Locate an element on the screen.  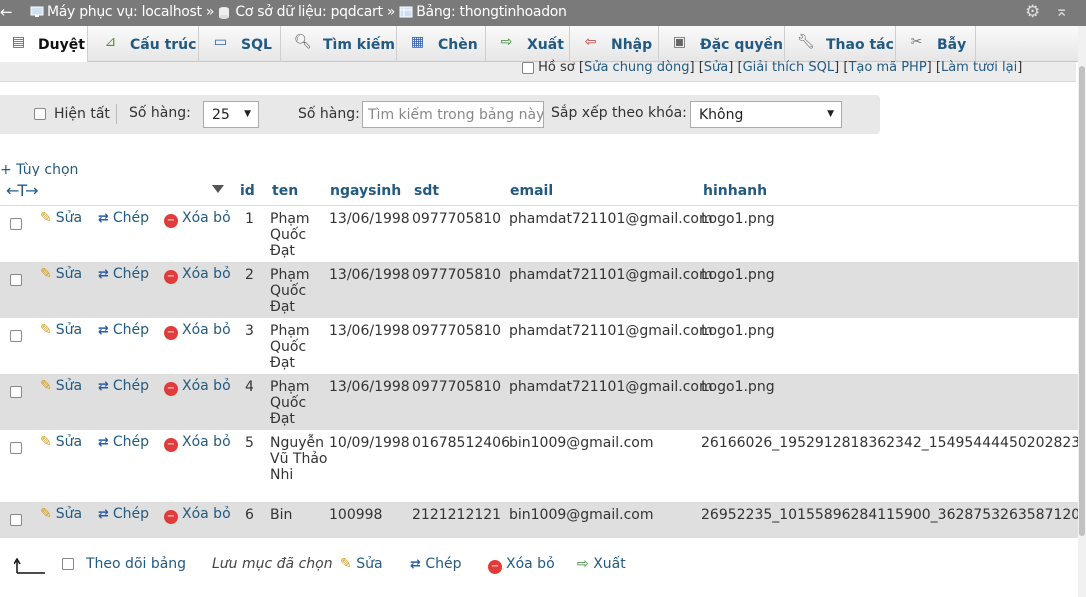
tab-privileges: ▣ Đặc quyền is located at coordinates (722, 44).